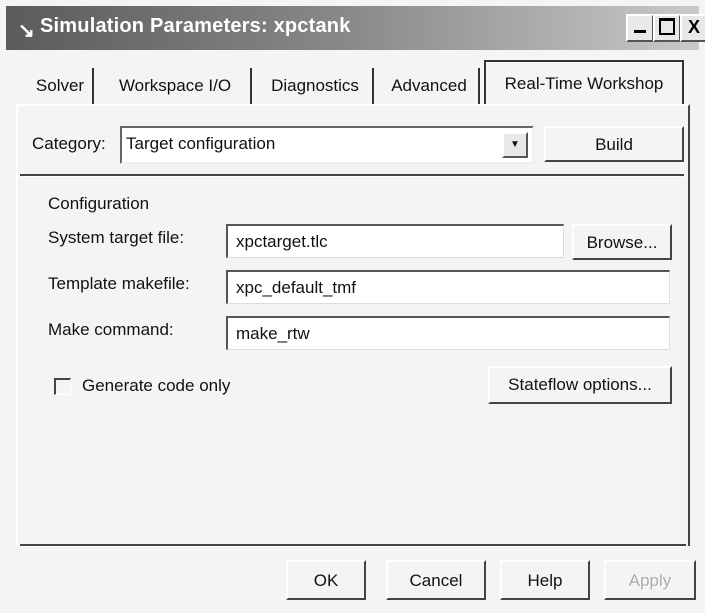 This screenshot has height=613, width=705. I want to click on cancel-label: Cancel, so click(436, 580).